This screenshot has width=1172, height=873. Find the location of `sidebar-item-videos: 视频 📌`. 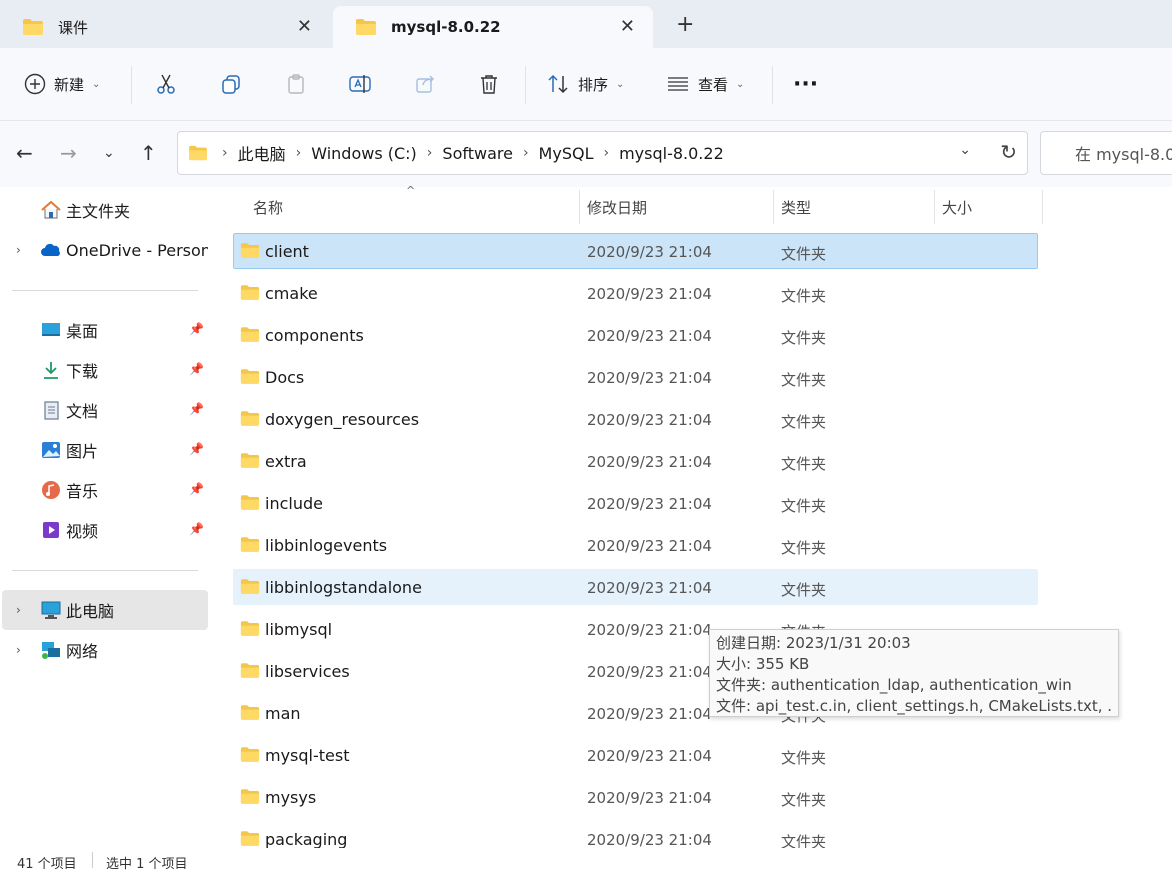

sidebar-item-videos: 视频 📌 is located at coordinates (105, 530).